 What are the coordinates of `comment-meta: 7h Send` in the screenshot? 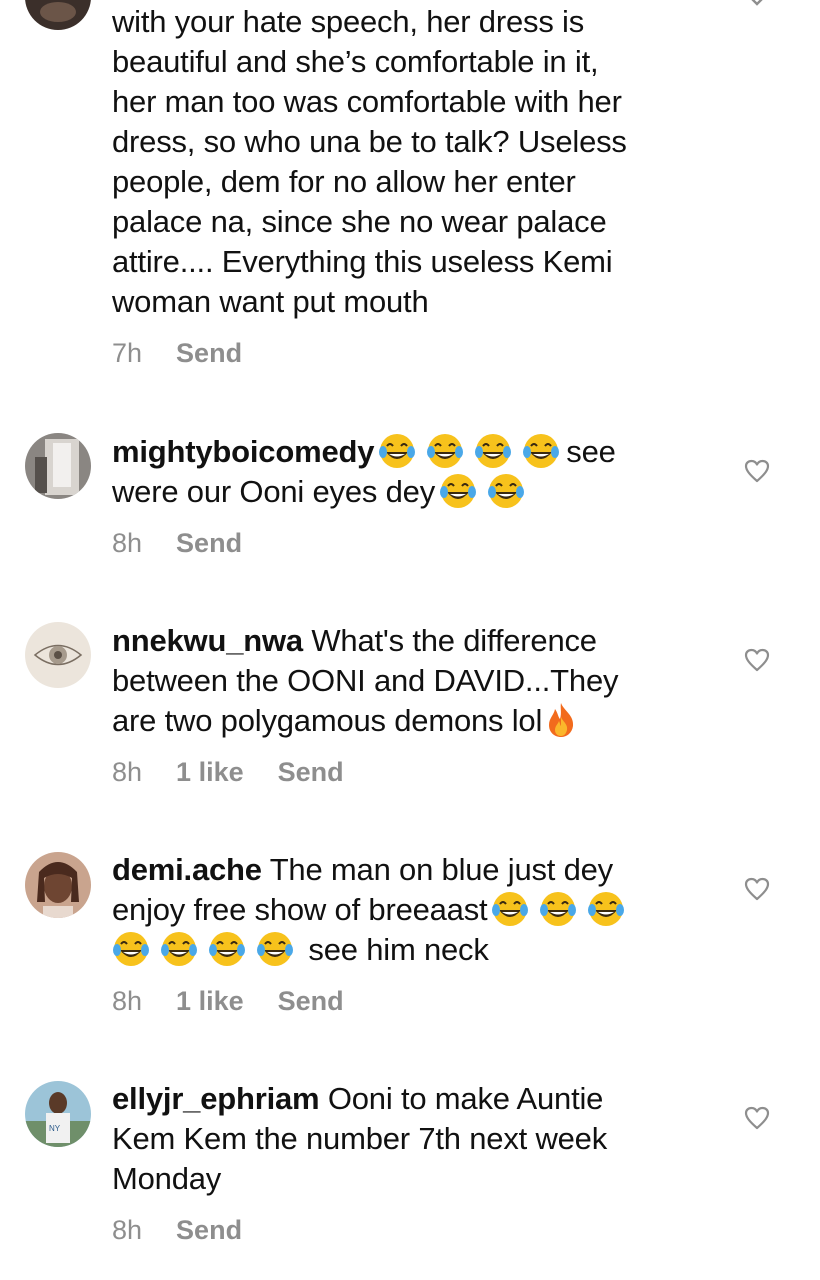 It's located at (194, 353).